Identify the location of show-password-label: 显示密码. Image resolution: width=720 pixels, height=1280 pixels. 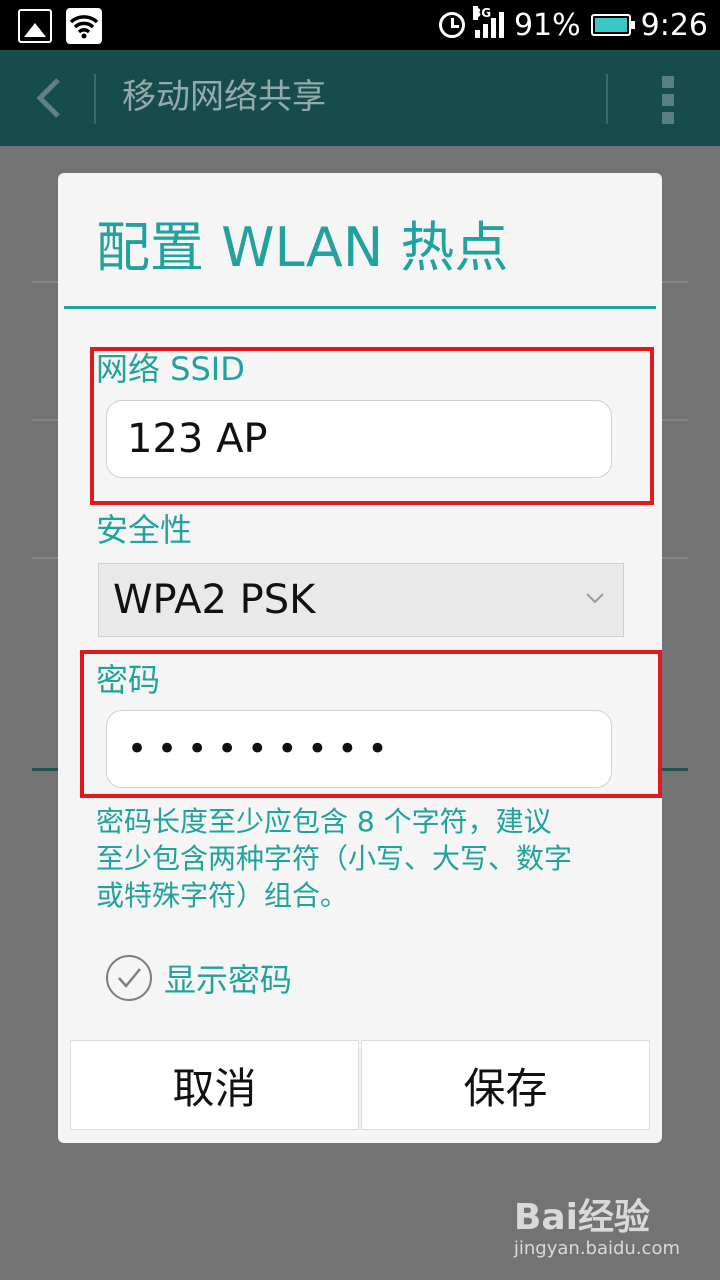
(228, 980).